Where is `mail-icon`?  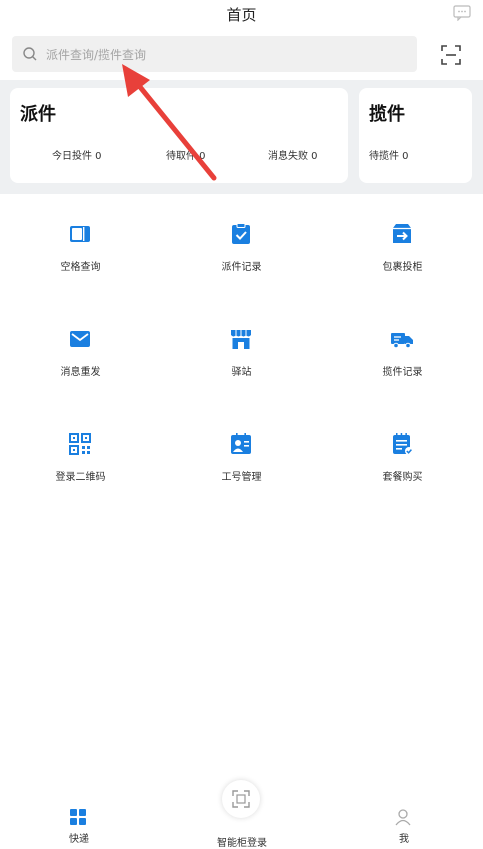
mail-icon is located at coordinates (80, 339).